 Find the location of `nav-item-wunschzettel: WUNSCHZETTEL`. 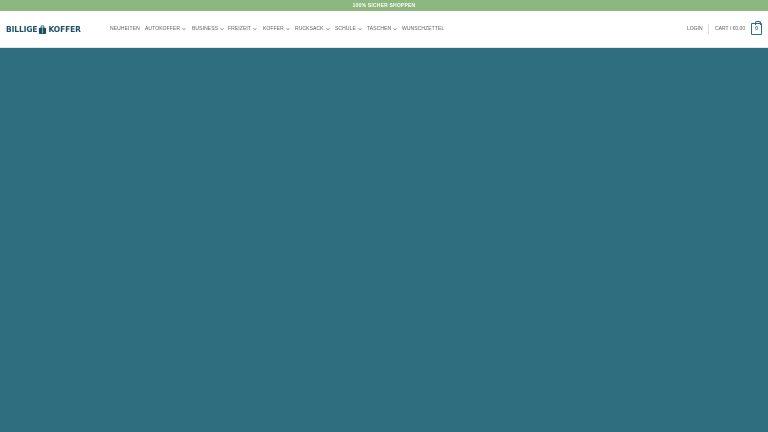

nav-item-wunschzettel: WUNSCHZETTEL is located at coordinates (423, 29).